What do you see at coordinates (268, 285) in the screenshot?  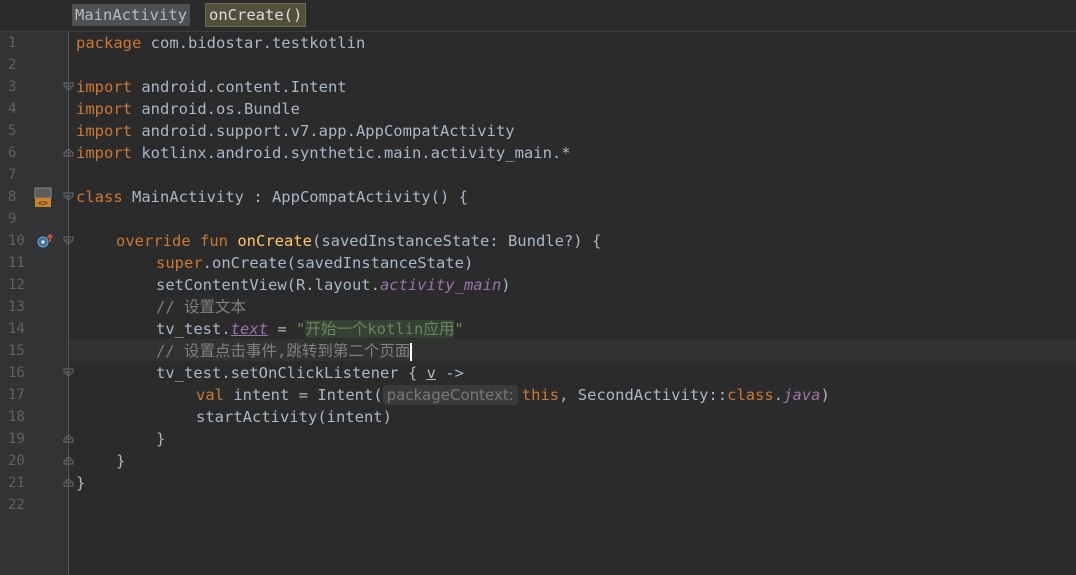 I see `code-text: setContentView(R.layout.` at bounding box center [268, 285].